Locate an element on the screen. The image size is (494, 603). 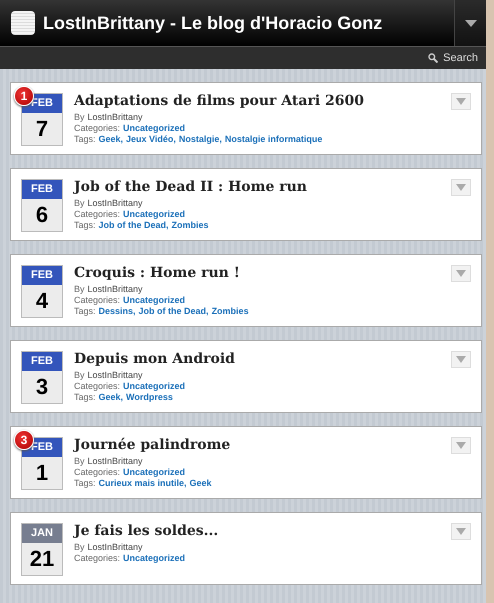
tag-link: Wordpress is located at coordinates (149, 397).